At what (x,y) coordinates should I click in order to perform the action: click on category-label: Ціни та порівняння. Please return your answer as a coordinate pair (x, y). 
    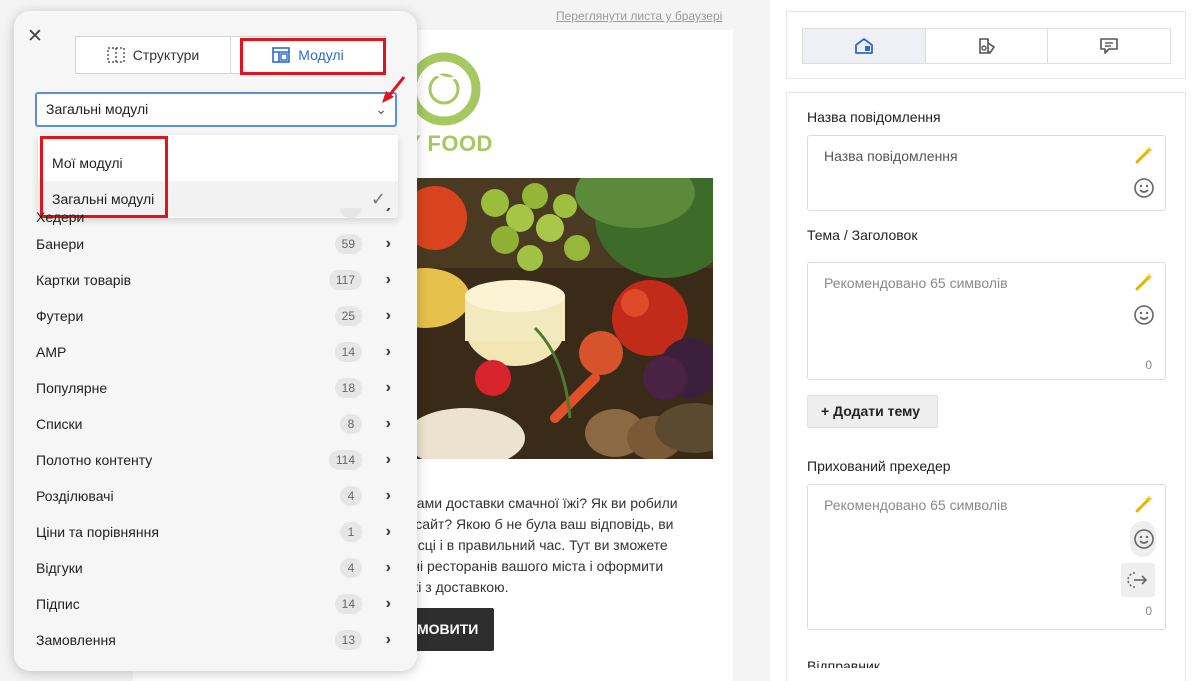
    Looking at the image, I should click on (97, 532).